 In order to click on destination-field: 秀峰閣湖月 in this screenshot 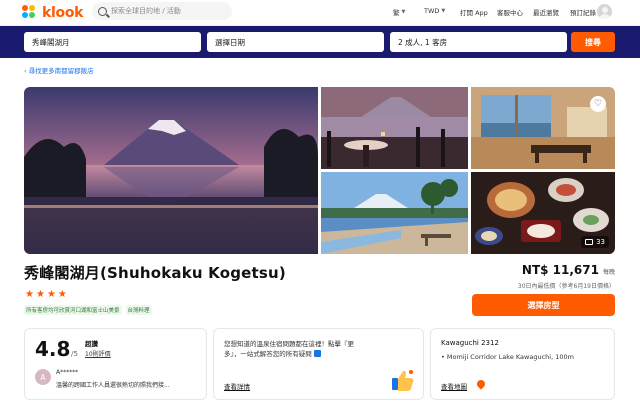, I will do `click(112, 42)`.